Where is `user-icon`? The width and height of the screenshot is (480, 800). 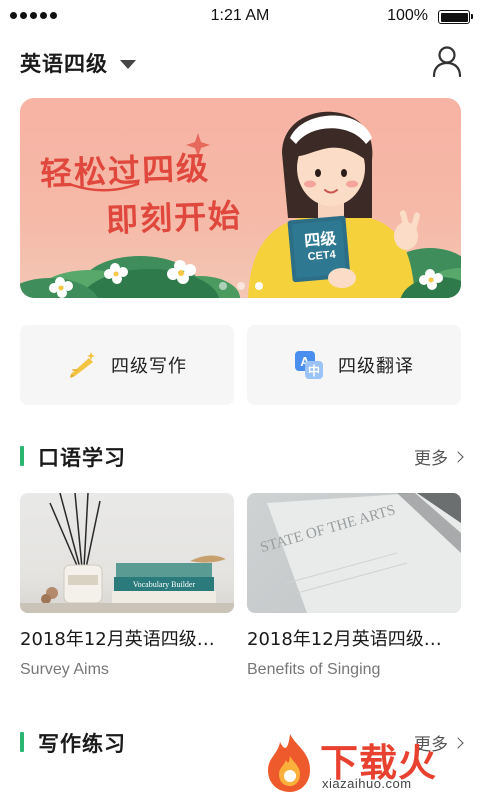 user-icon is located at coordinates (447, 62).